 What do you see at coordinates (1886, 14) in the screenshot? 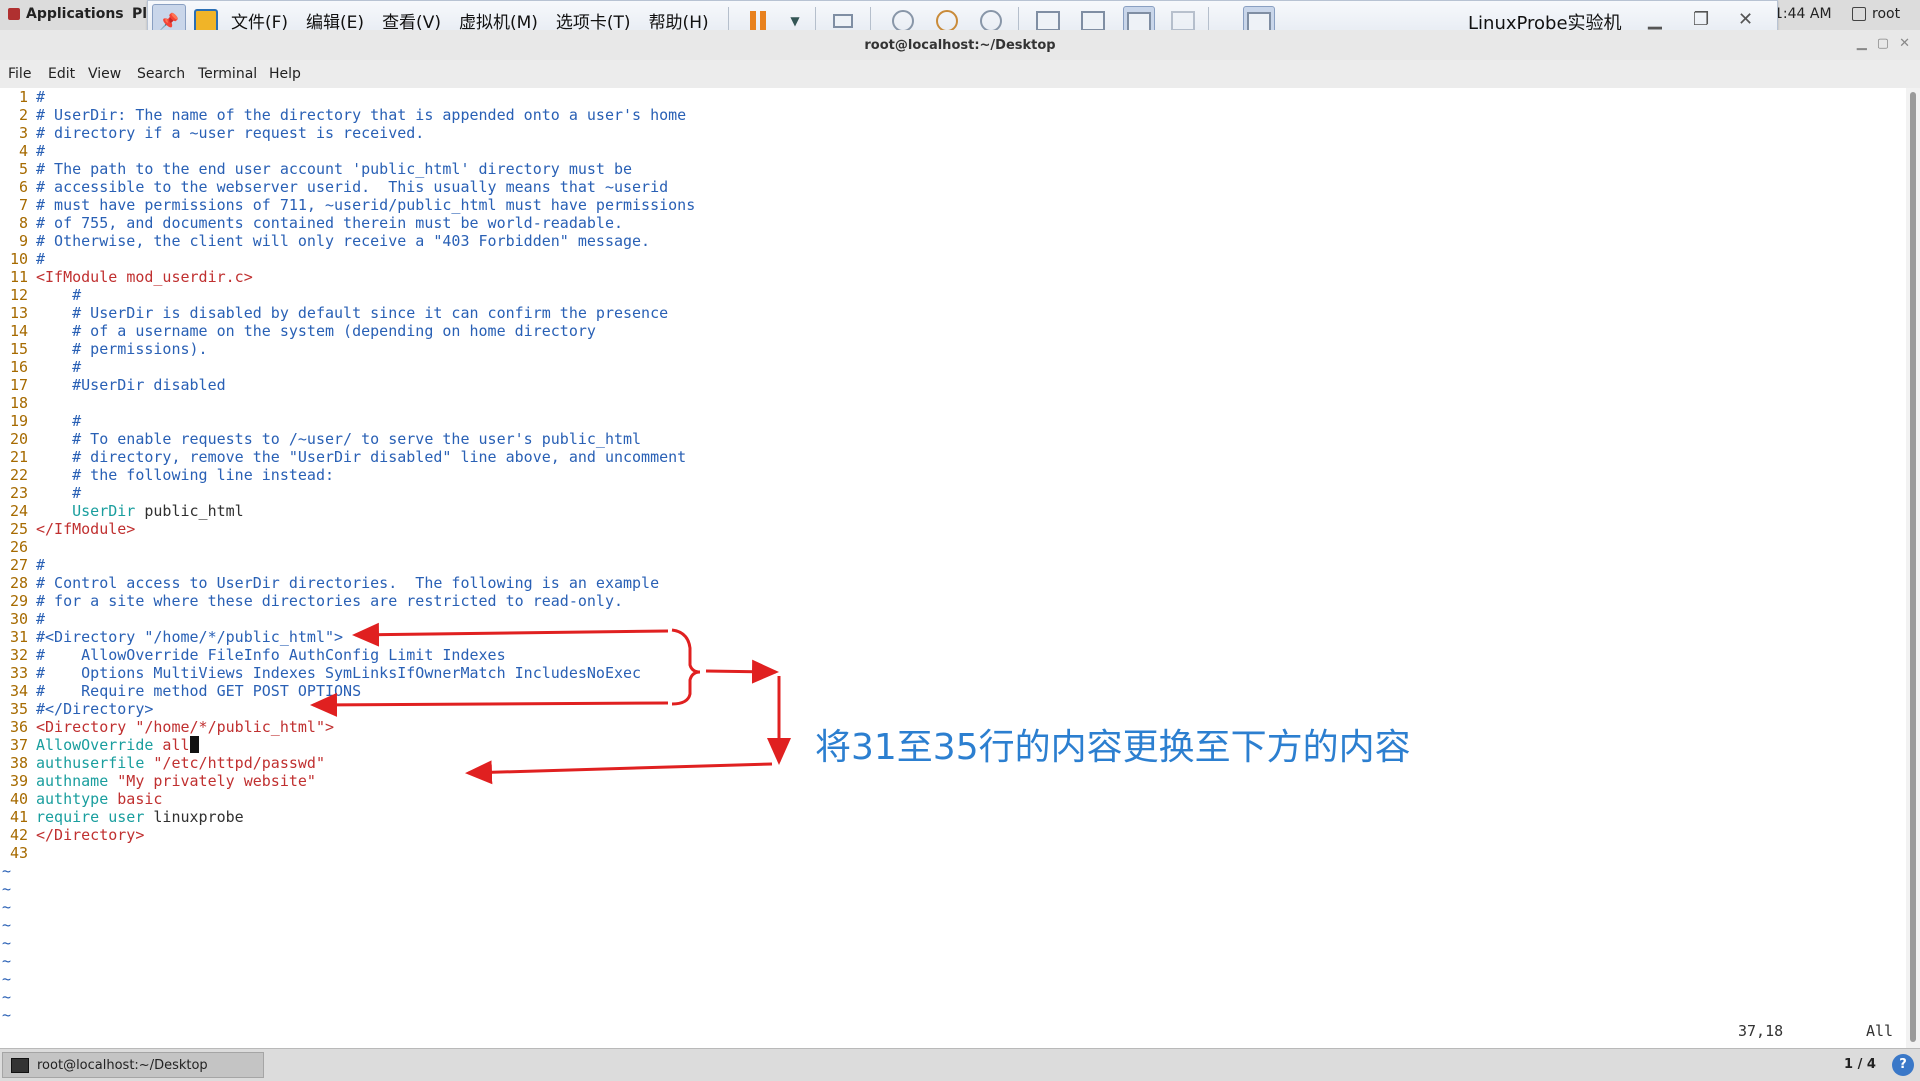
I see `user-name: root` at bounding box center [1886, 14].